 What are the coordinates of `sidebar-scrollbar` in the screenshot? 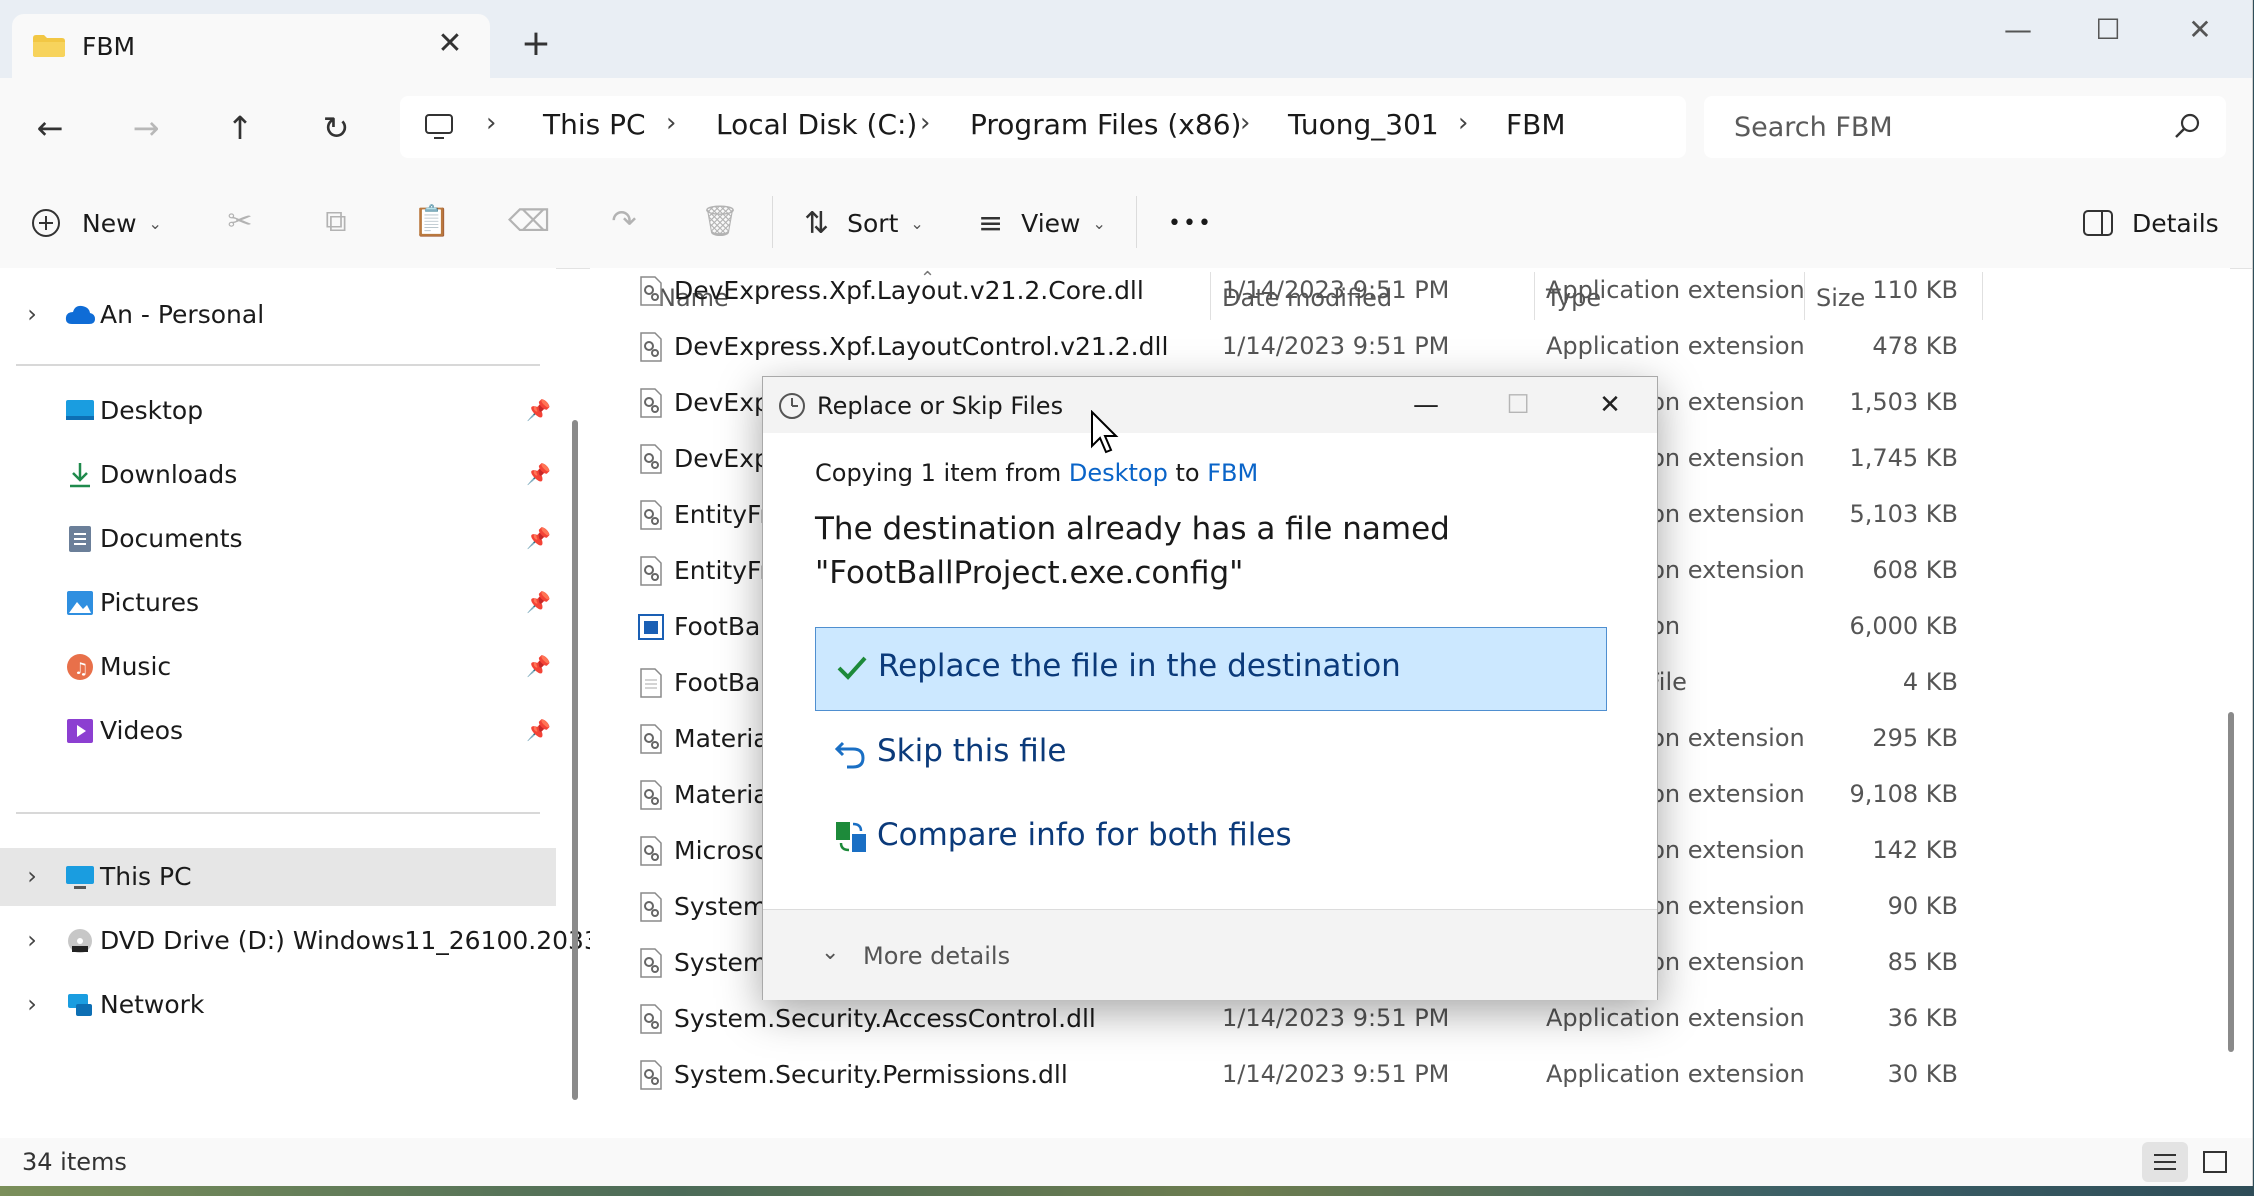 It's located at (575, 760).